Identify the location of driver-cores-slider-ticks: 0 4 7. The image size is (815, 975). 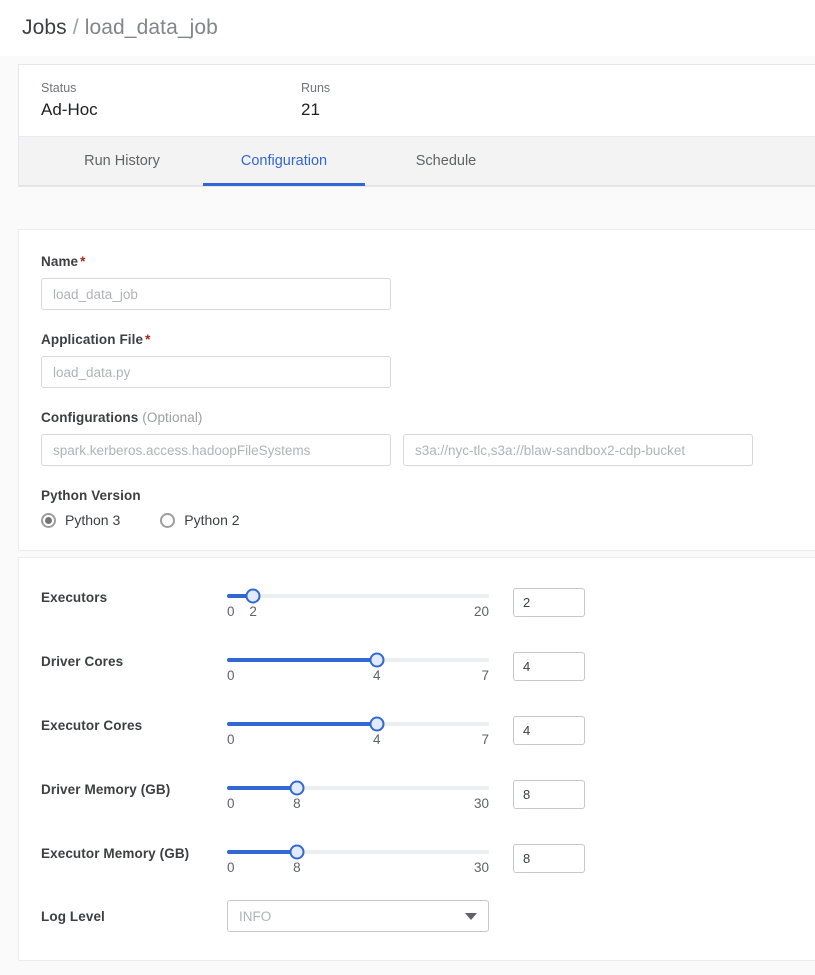
(358, 677).